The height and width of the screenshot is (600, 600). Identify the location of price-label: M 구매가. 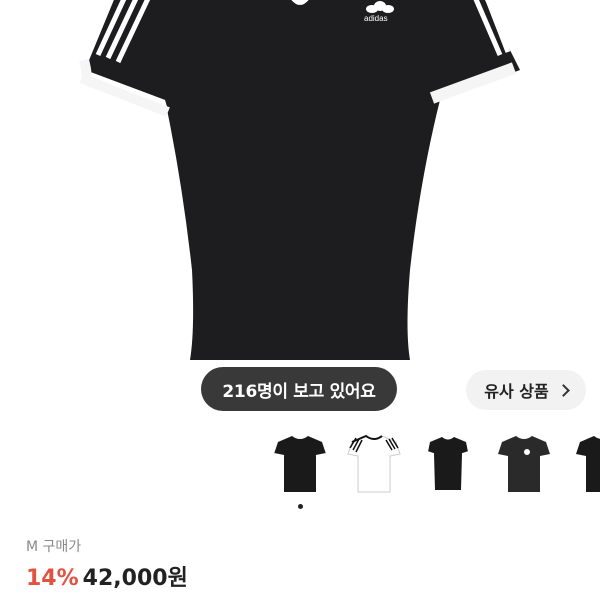
(54, 547).